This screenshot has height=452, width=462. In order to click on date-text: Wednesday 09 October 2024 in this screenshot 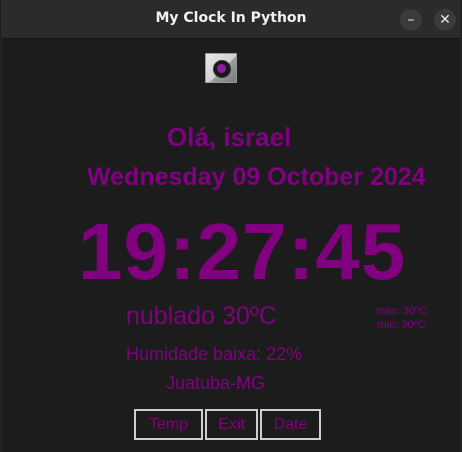, I will do `click(256, 177)`.